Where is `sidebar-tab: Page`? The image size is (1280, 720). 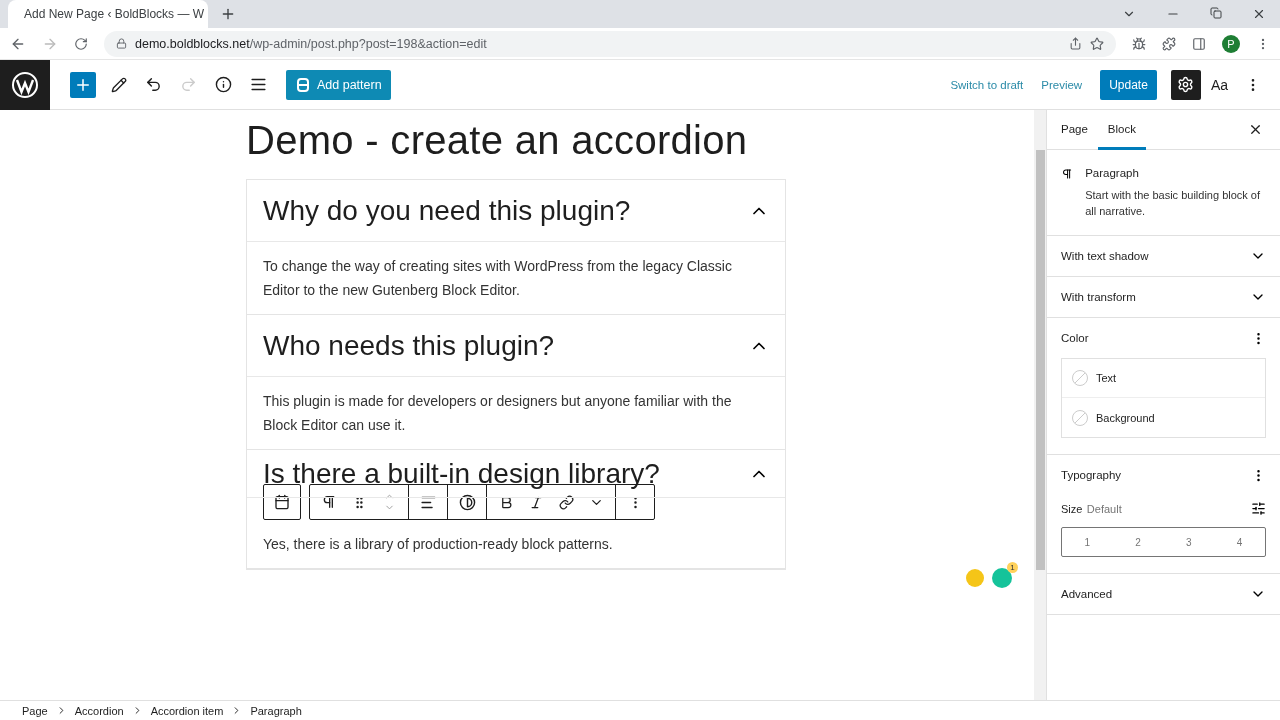
sidebar-tab: Page is located at coordinates (1074, 130).